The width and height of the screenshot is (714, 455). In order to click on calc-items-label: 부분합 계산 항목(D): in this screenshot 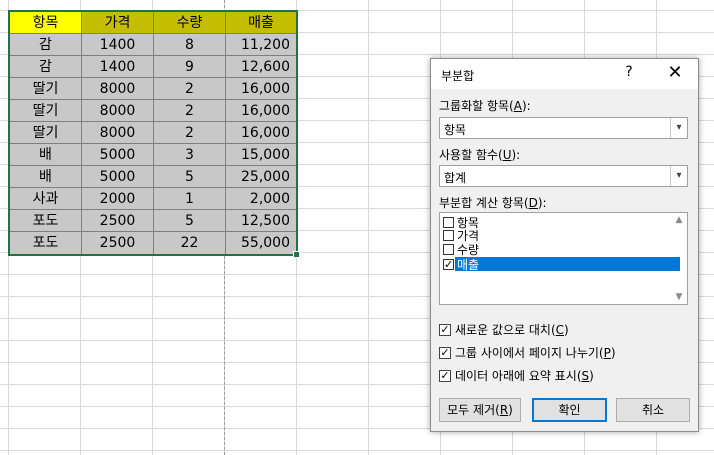, I will do `click(493, 203)`.